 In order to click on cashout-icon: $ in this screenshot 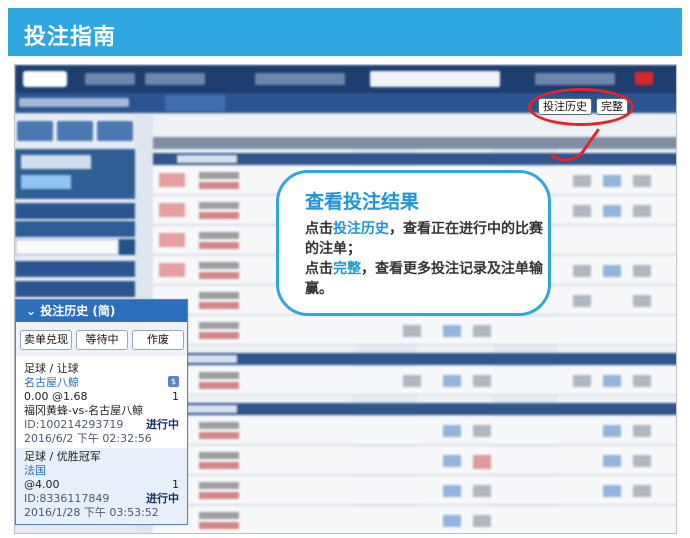, I will do `click(173, 381)`.